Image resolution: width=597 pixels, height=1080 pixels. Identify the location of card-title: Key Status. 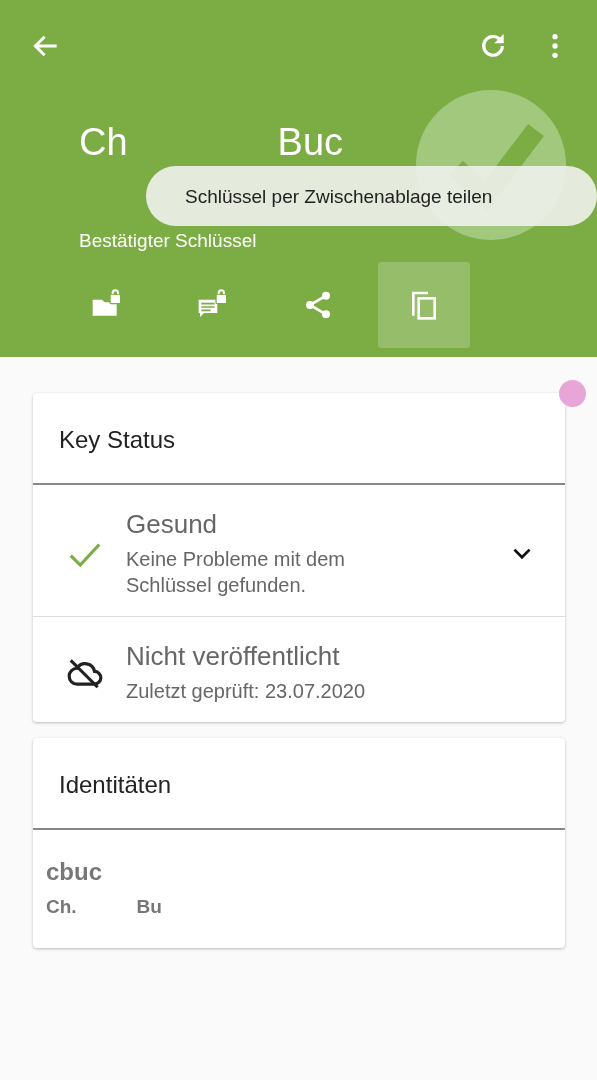
(299, 439).